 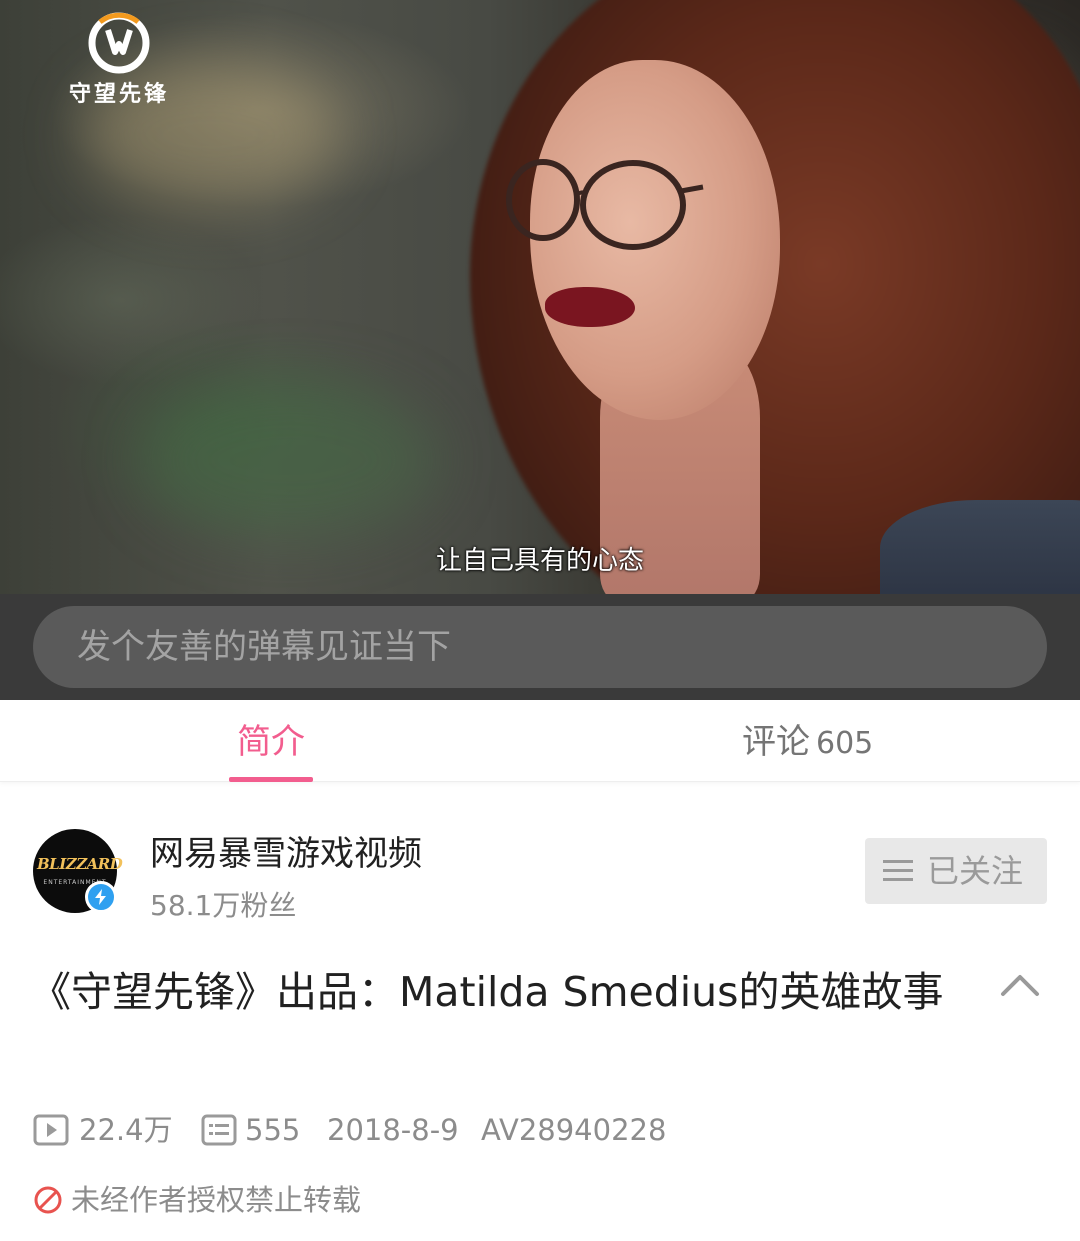 I want to click on uploader-fans: 58.1万粉丝, so click(x=223, y=905).